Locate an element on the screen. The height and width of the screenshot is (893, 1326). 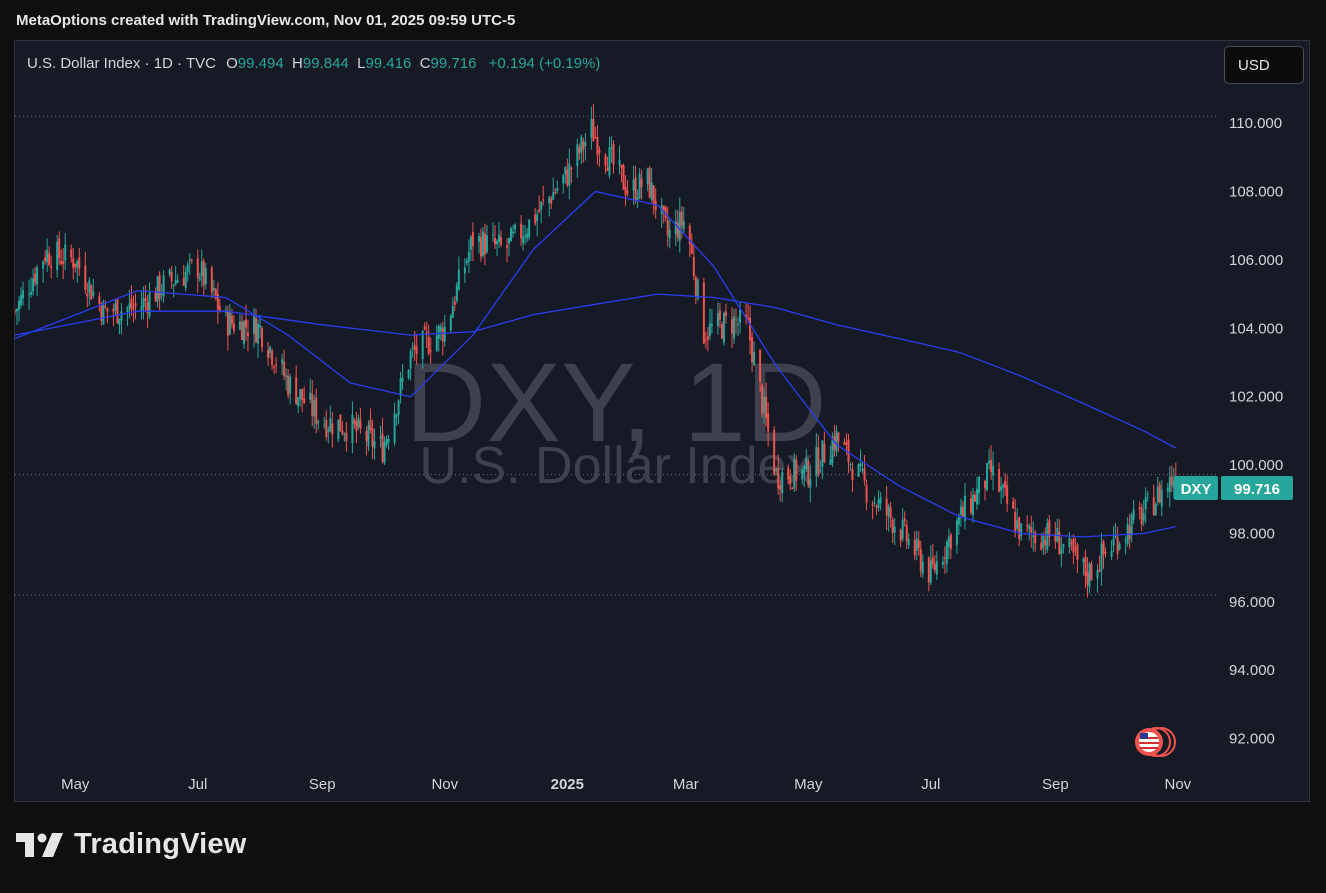
watermark-description: U.S. Dollar Index is located at coordinates (615, 466).